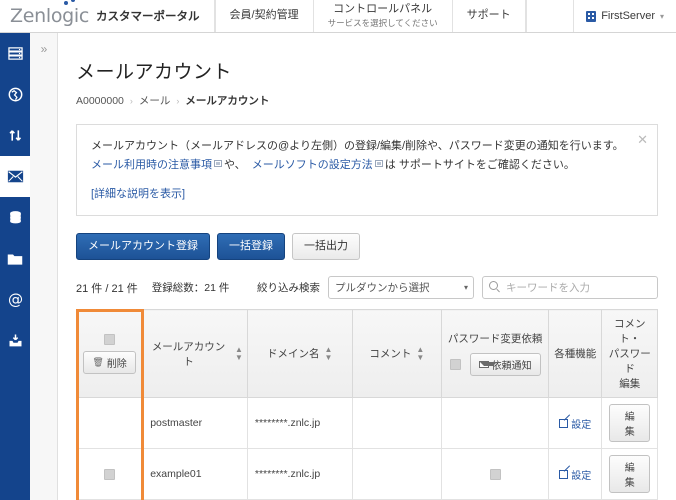 The height and width of the screenshot is (500, 676). What do you see at coordinates (629, 332) in the screenshot?
I see `th-edit-label-1: コメント・` at bounding box center [629, 332].